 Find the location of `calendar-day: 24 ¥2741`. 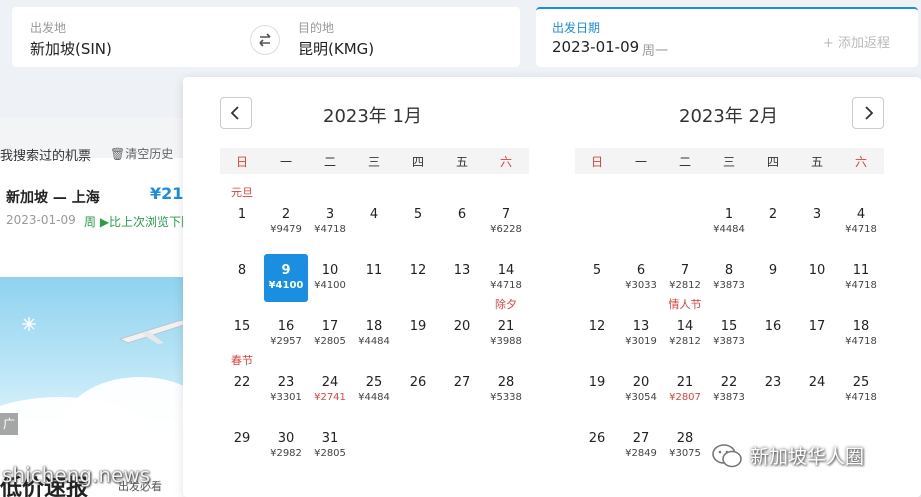

calendar-day: 24 ¥2741 is located at coordinates (330, 390).